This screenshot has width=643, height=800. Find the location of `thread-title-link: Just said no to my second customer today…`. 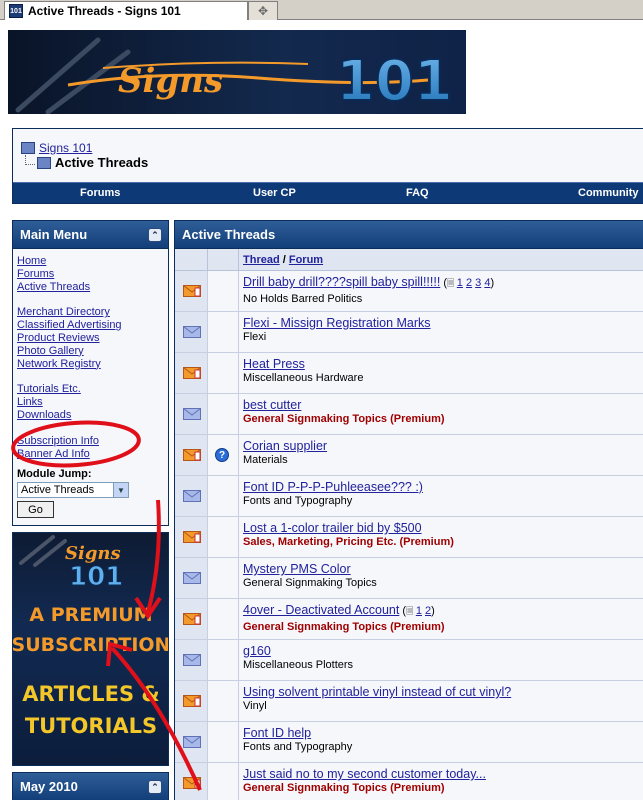

thread-title-link: Just said no to my second customer today… is located at coordinates (364, 774).